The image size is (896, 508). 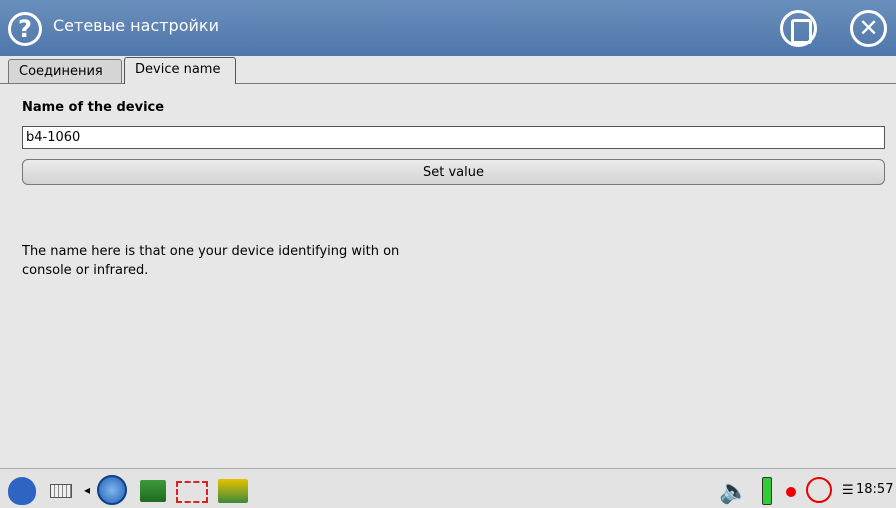 What do you see at coordinates (87, 490) in the screenshot?
I see `arrow-left-icon: ◂` at bounding box center [87, 490].